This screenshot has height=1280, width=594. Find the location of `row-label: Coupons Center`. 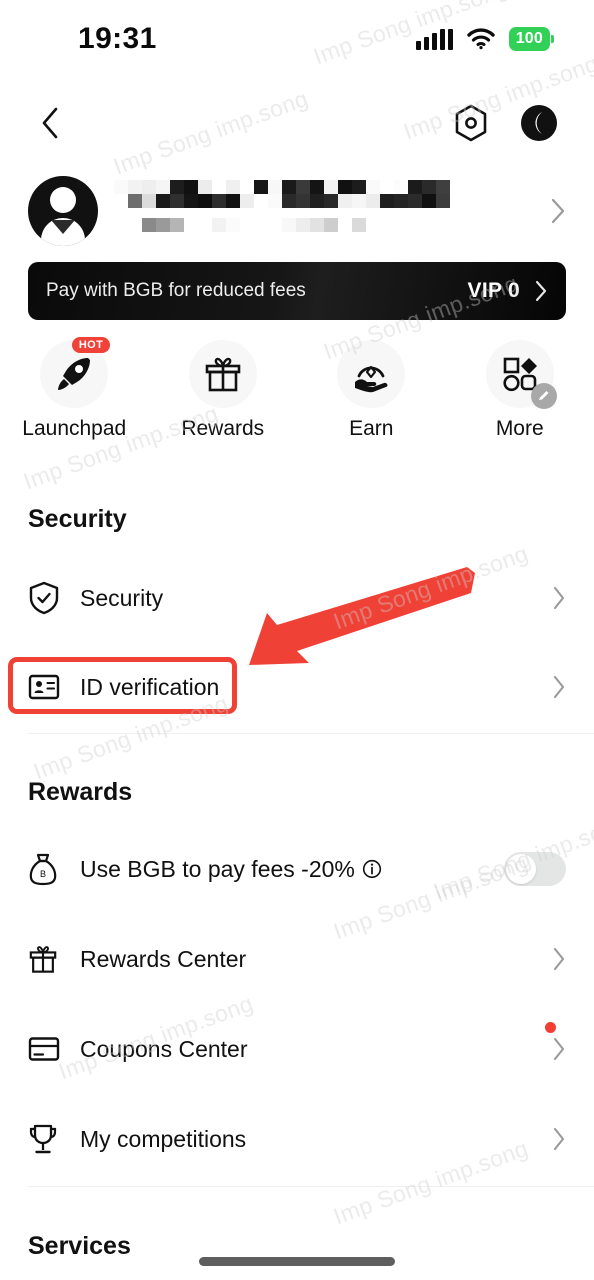

row-label: Coupons Center is located at coordinates (164, 1048).